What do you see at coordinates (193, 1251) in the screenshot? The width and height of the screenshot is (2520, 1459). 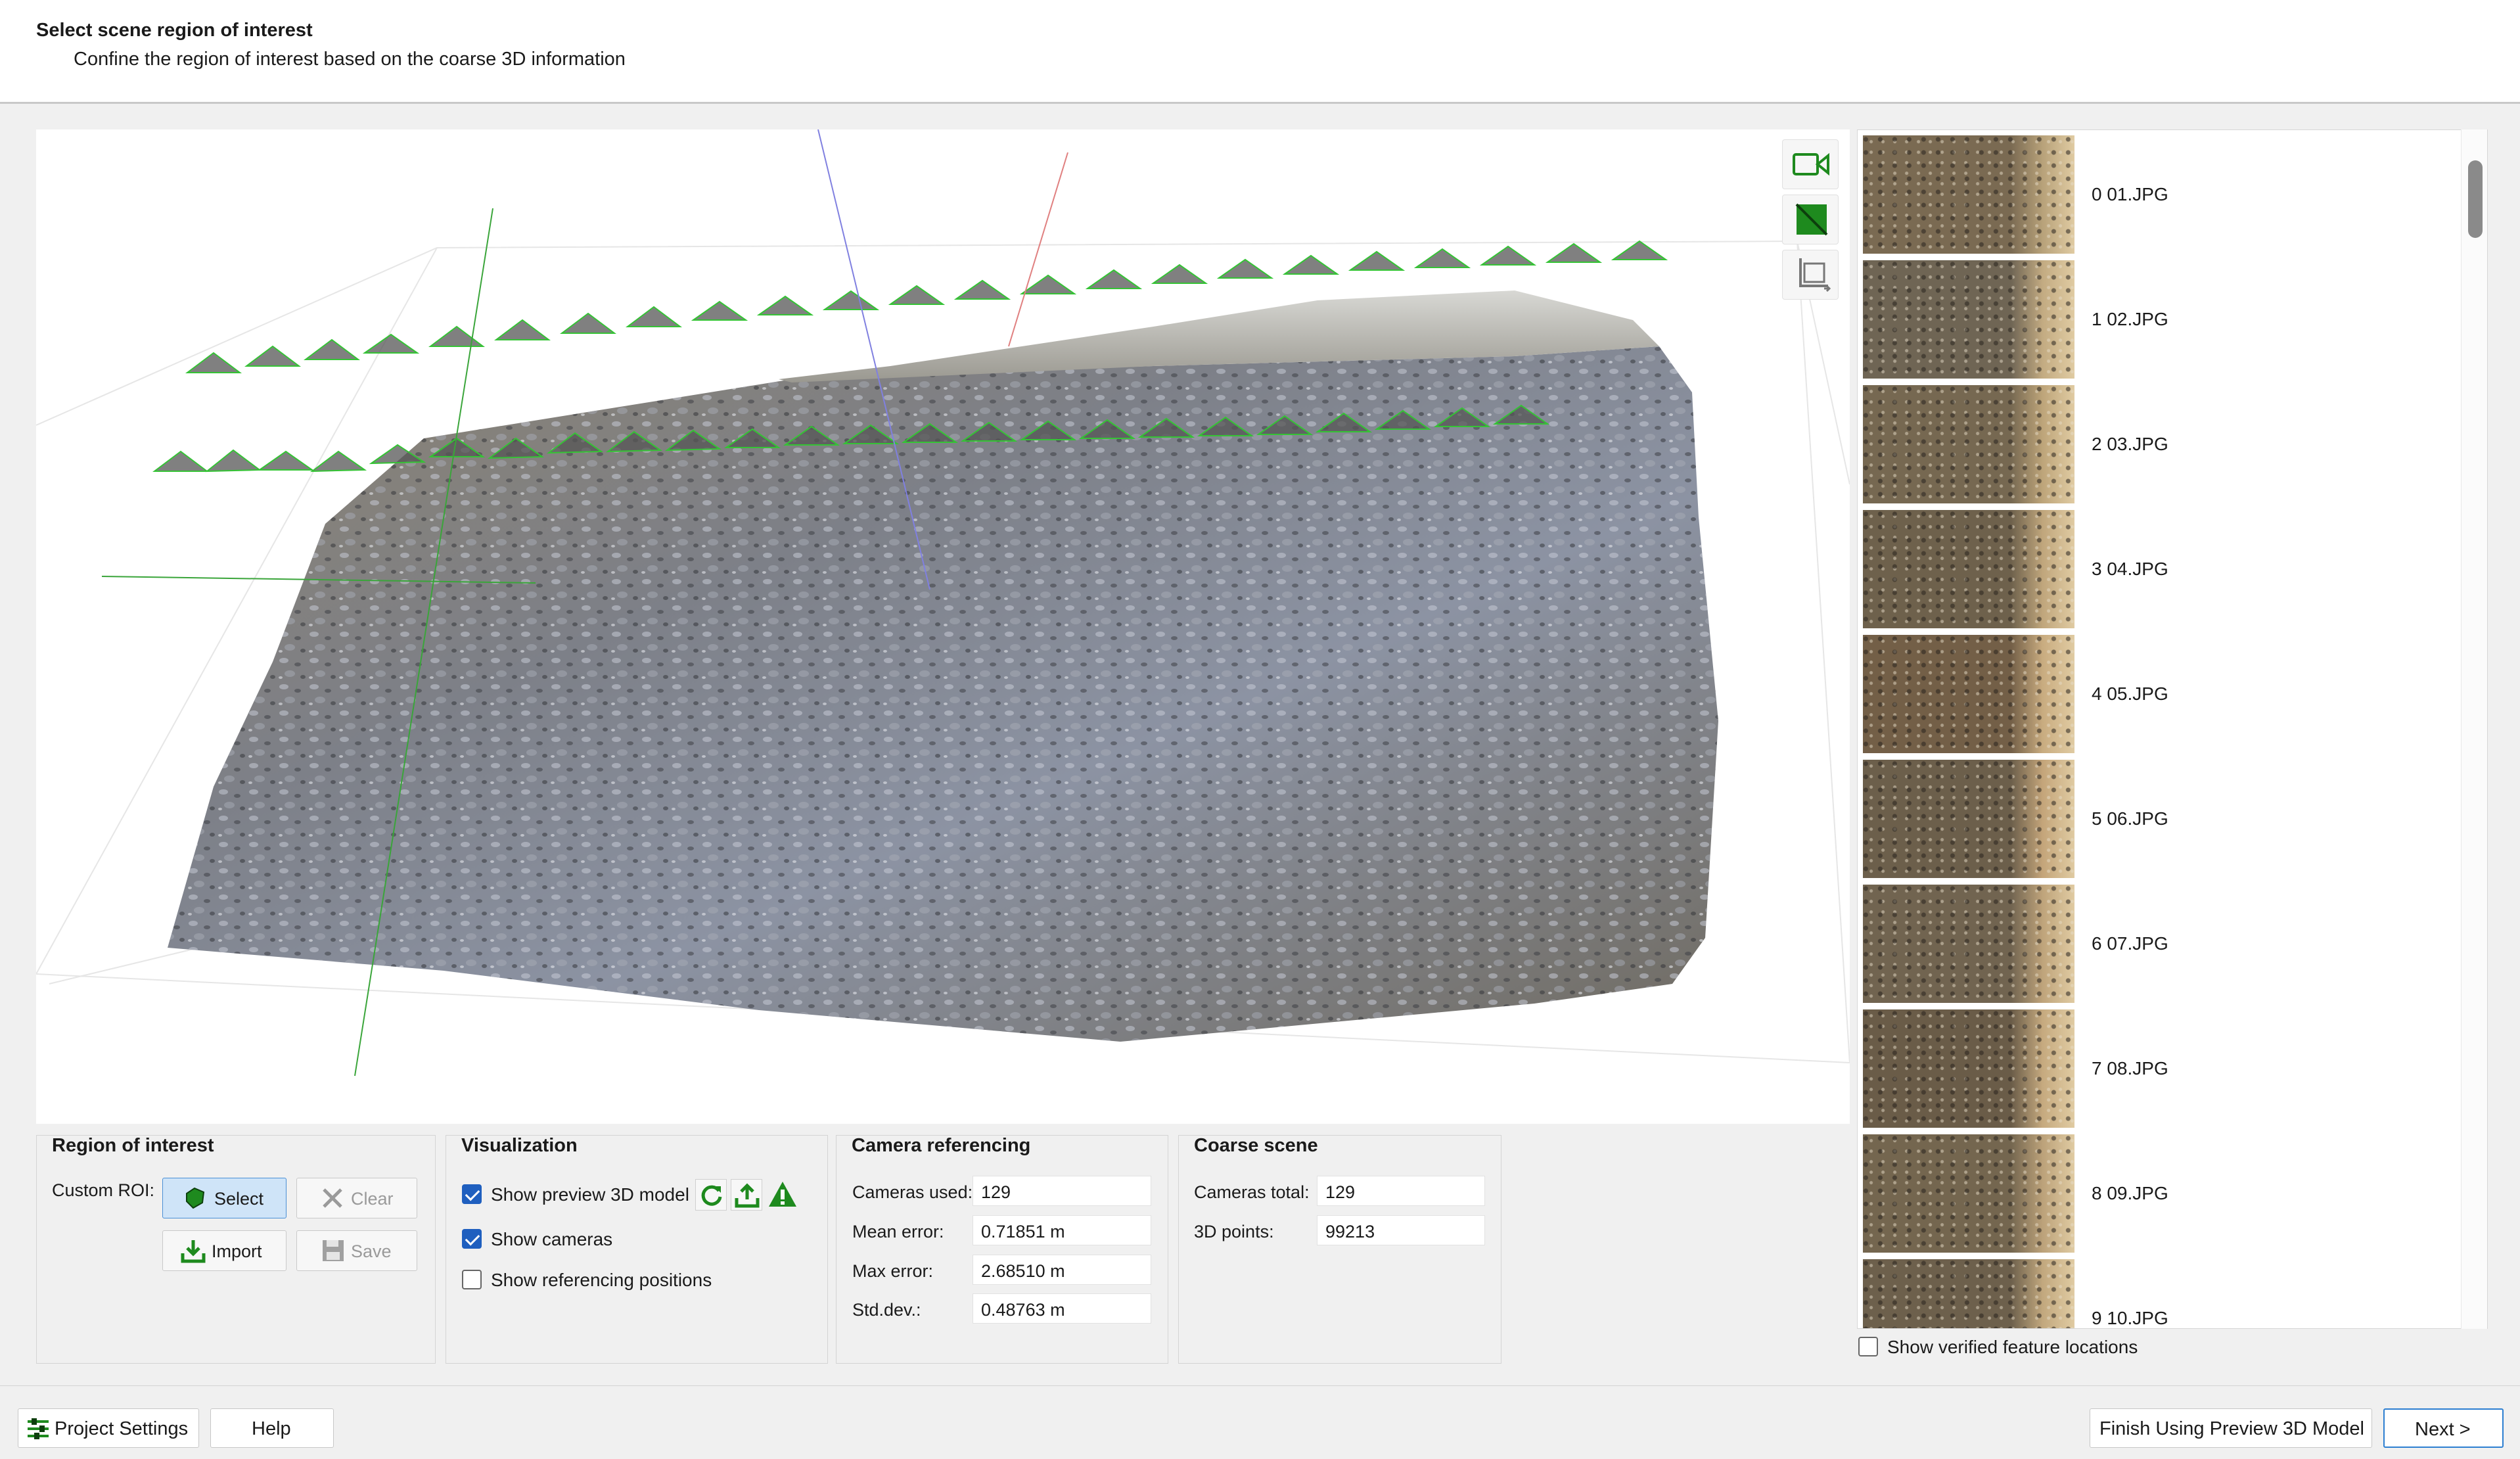 I see `import-icon` at bounding box center [193, 1251].